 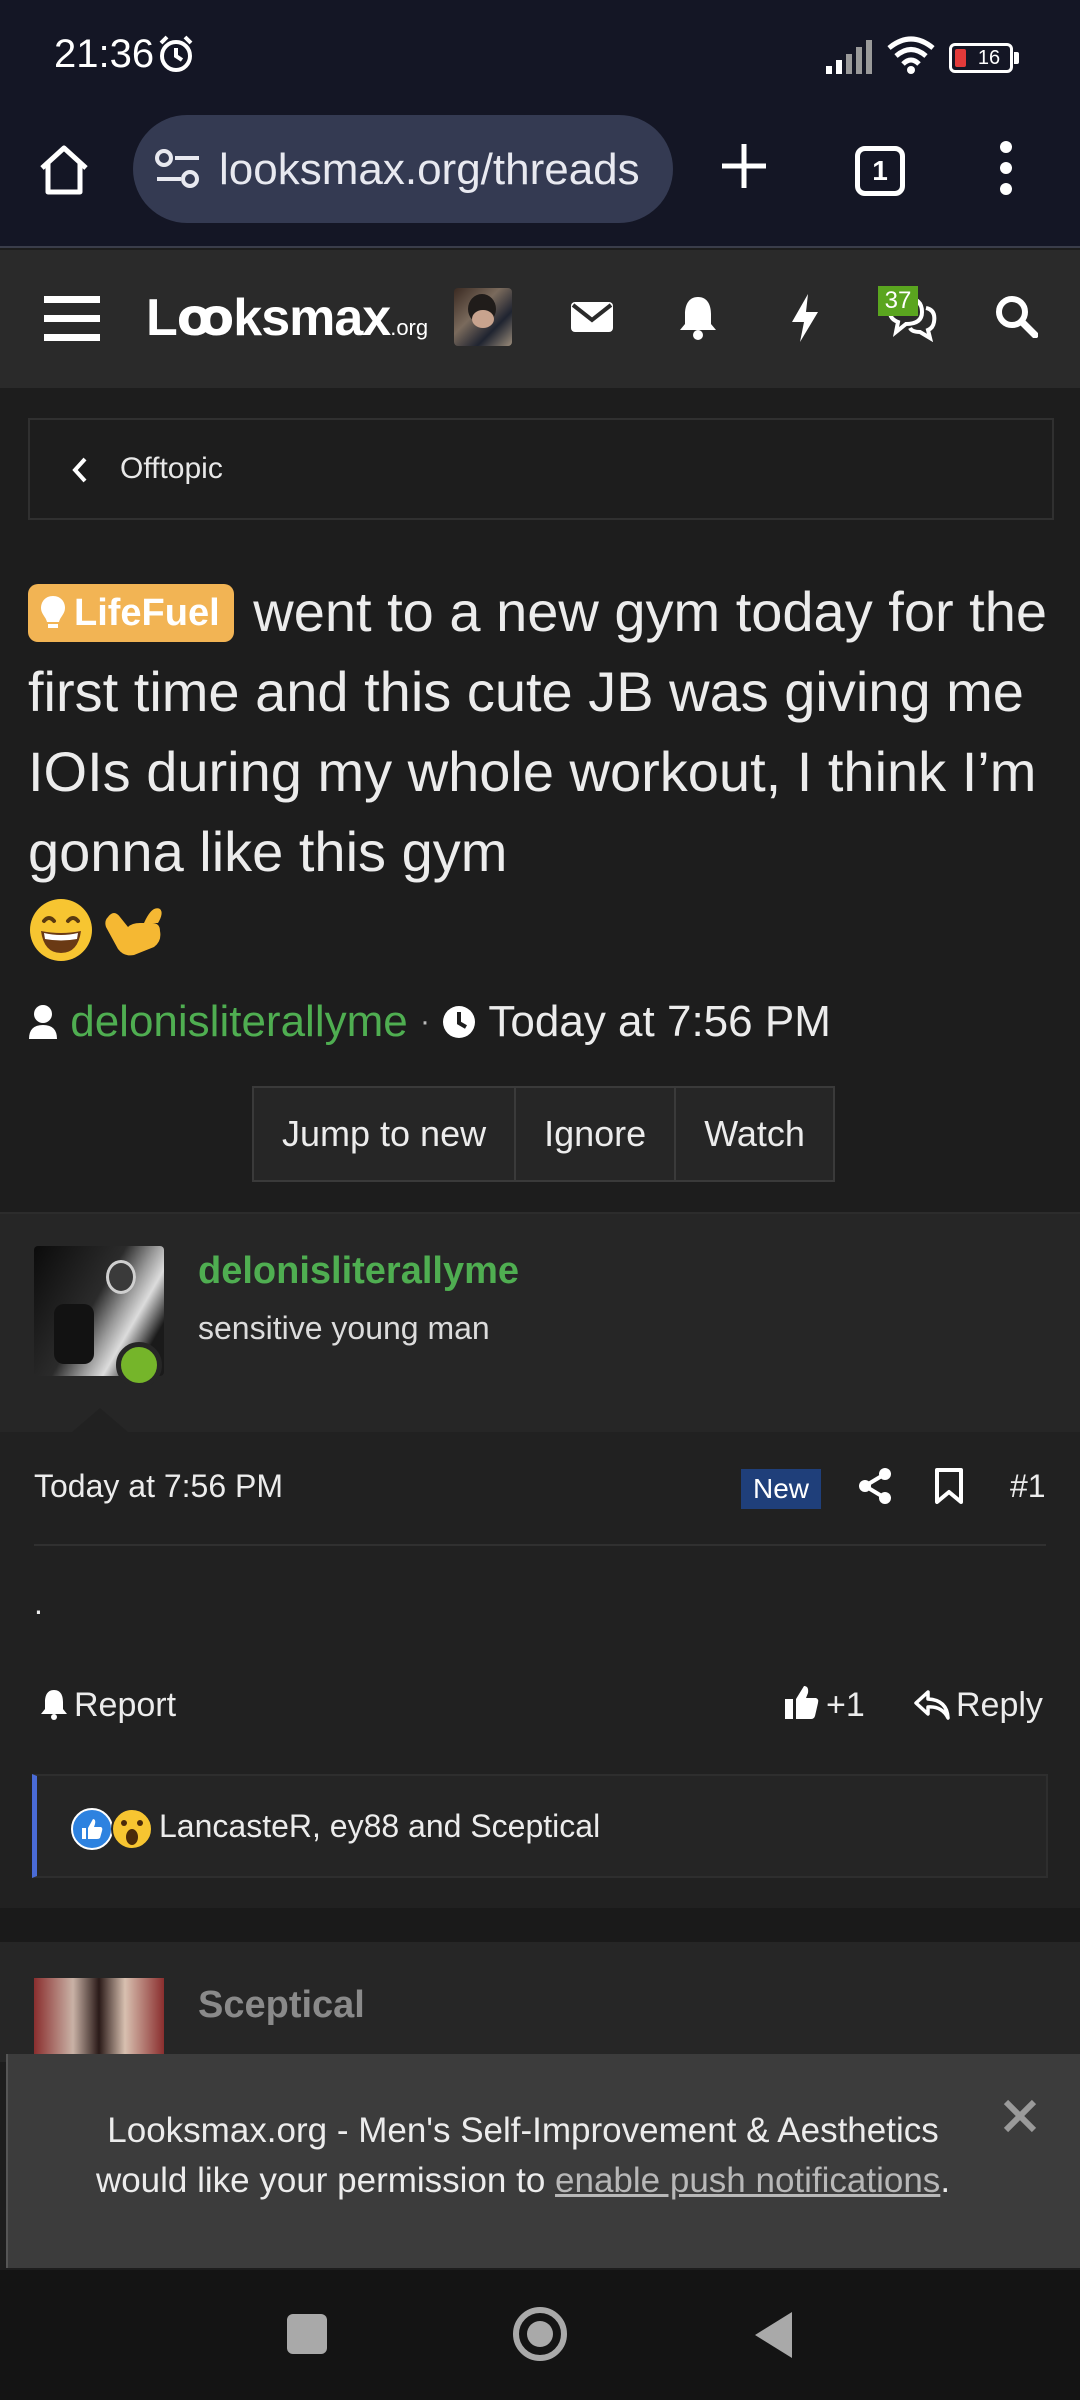 What do you see at coordinates (540, 1322) in the screenshot?
I see `post-user-block` at bounding box center [540, 1322].